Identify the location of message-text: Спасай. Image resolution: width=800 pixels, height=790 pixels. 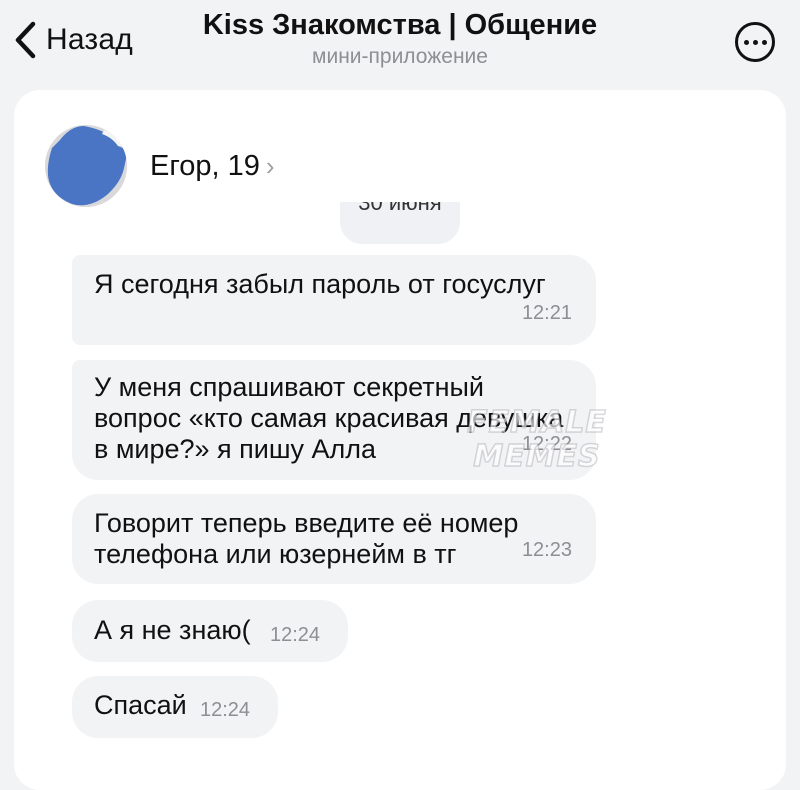
(140, 705).